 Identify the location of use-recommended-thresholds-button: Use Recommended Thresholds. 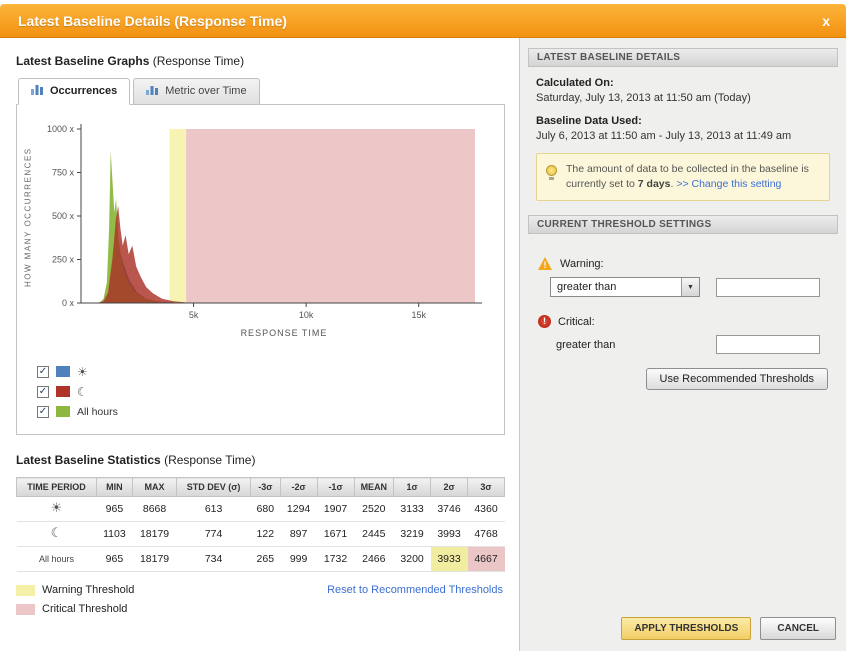
(736, 379).